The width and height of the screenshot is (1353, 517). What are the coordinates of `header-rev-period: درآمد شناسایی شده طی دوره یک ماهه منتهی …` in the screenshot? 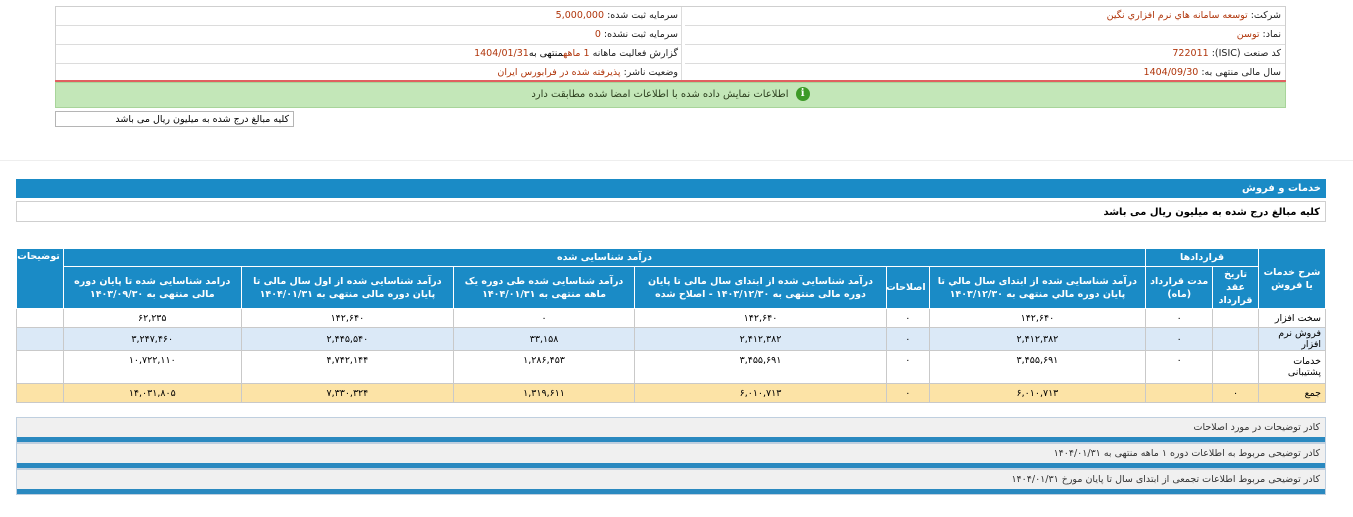 It's located at (544, 287).